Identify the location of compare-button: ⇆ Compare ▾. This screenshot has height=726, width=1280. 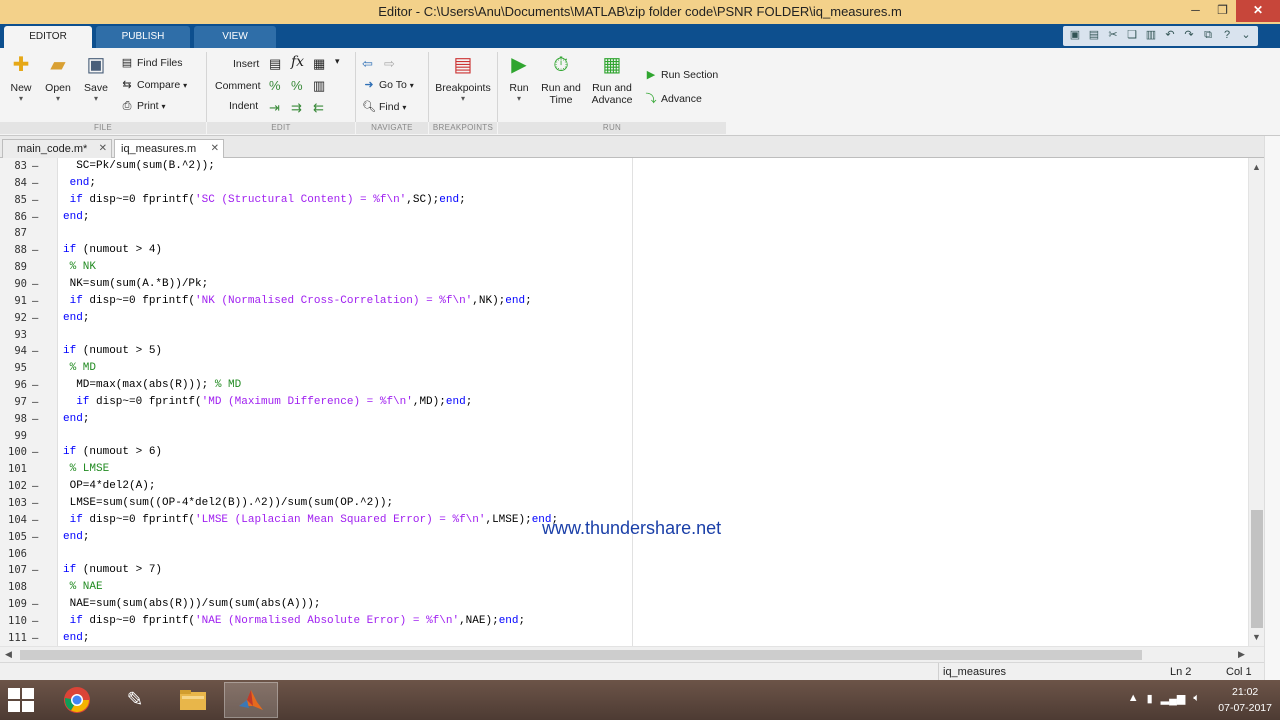
(153, 84).